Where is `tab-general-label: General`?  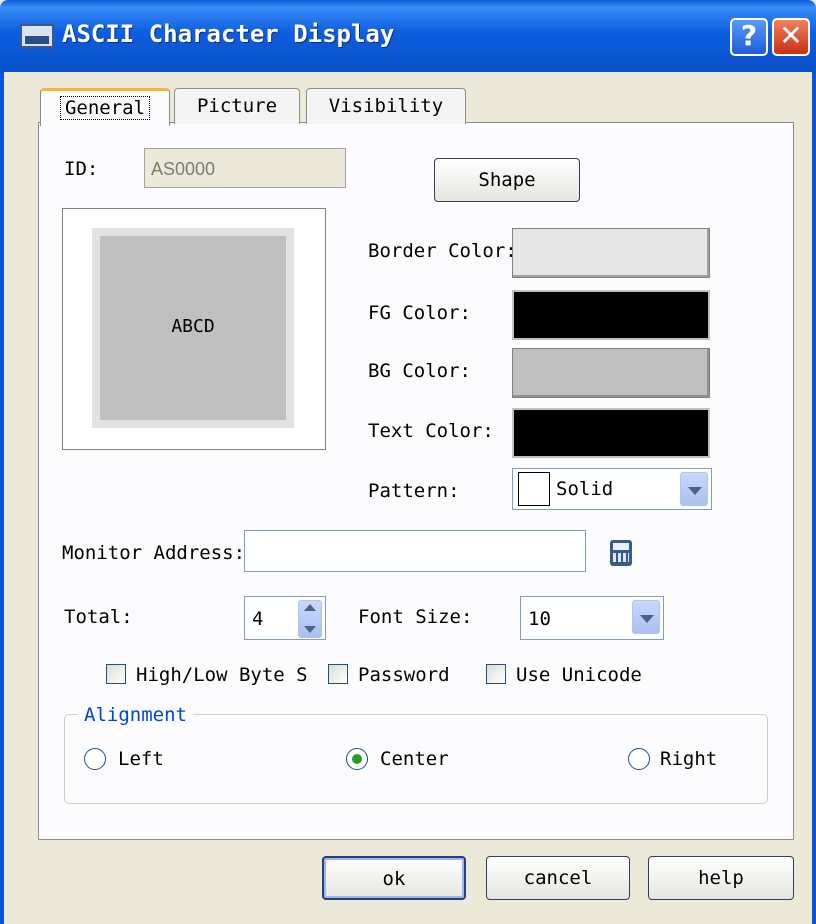
tab-general-label: General is located at coordinates (105, 108).